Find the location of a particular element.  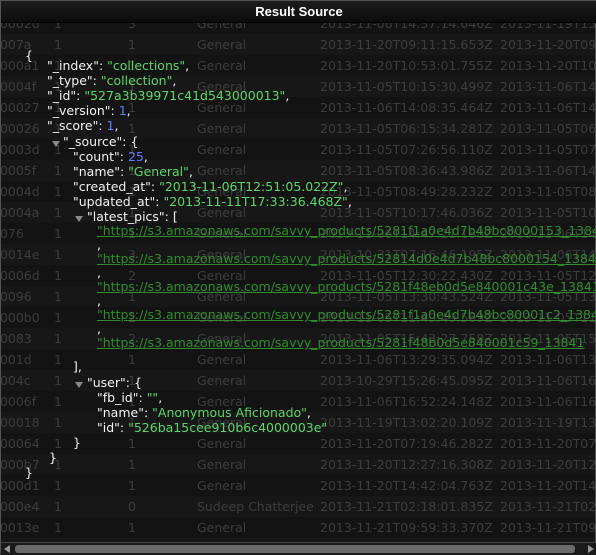

json-open-brace: { is located at coordinates (29, 55).